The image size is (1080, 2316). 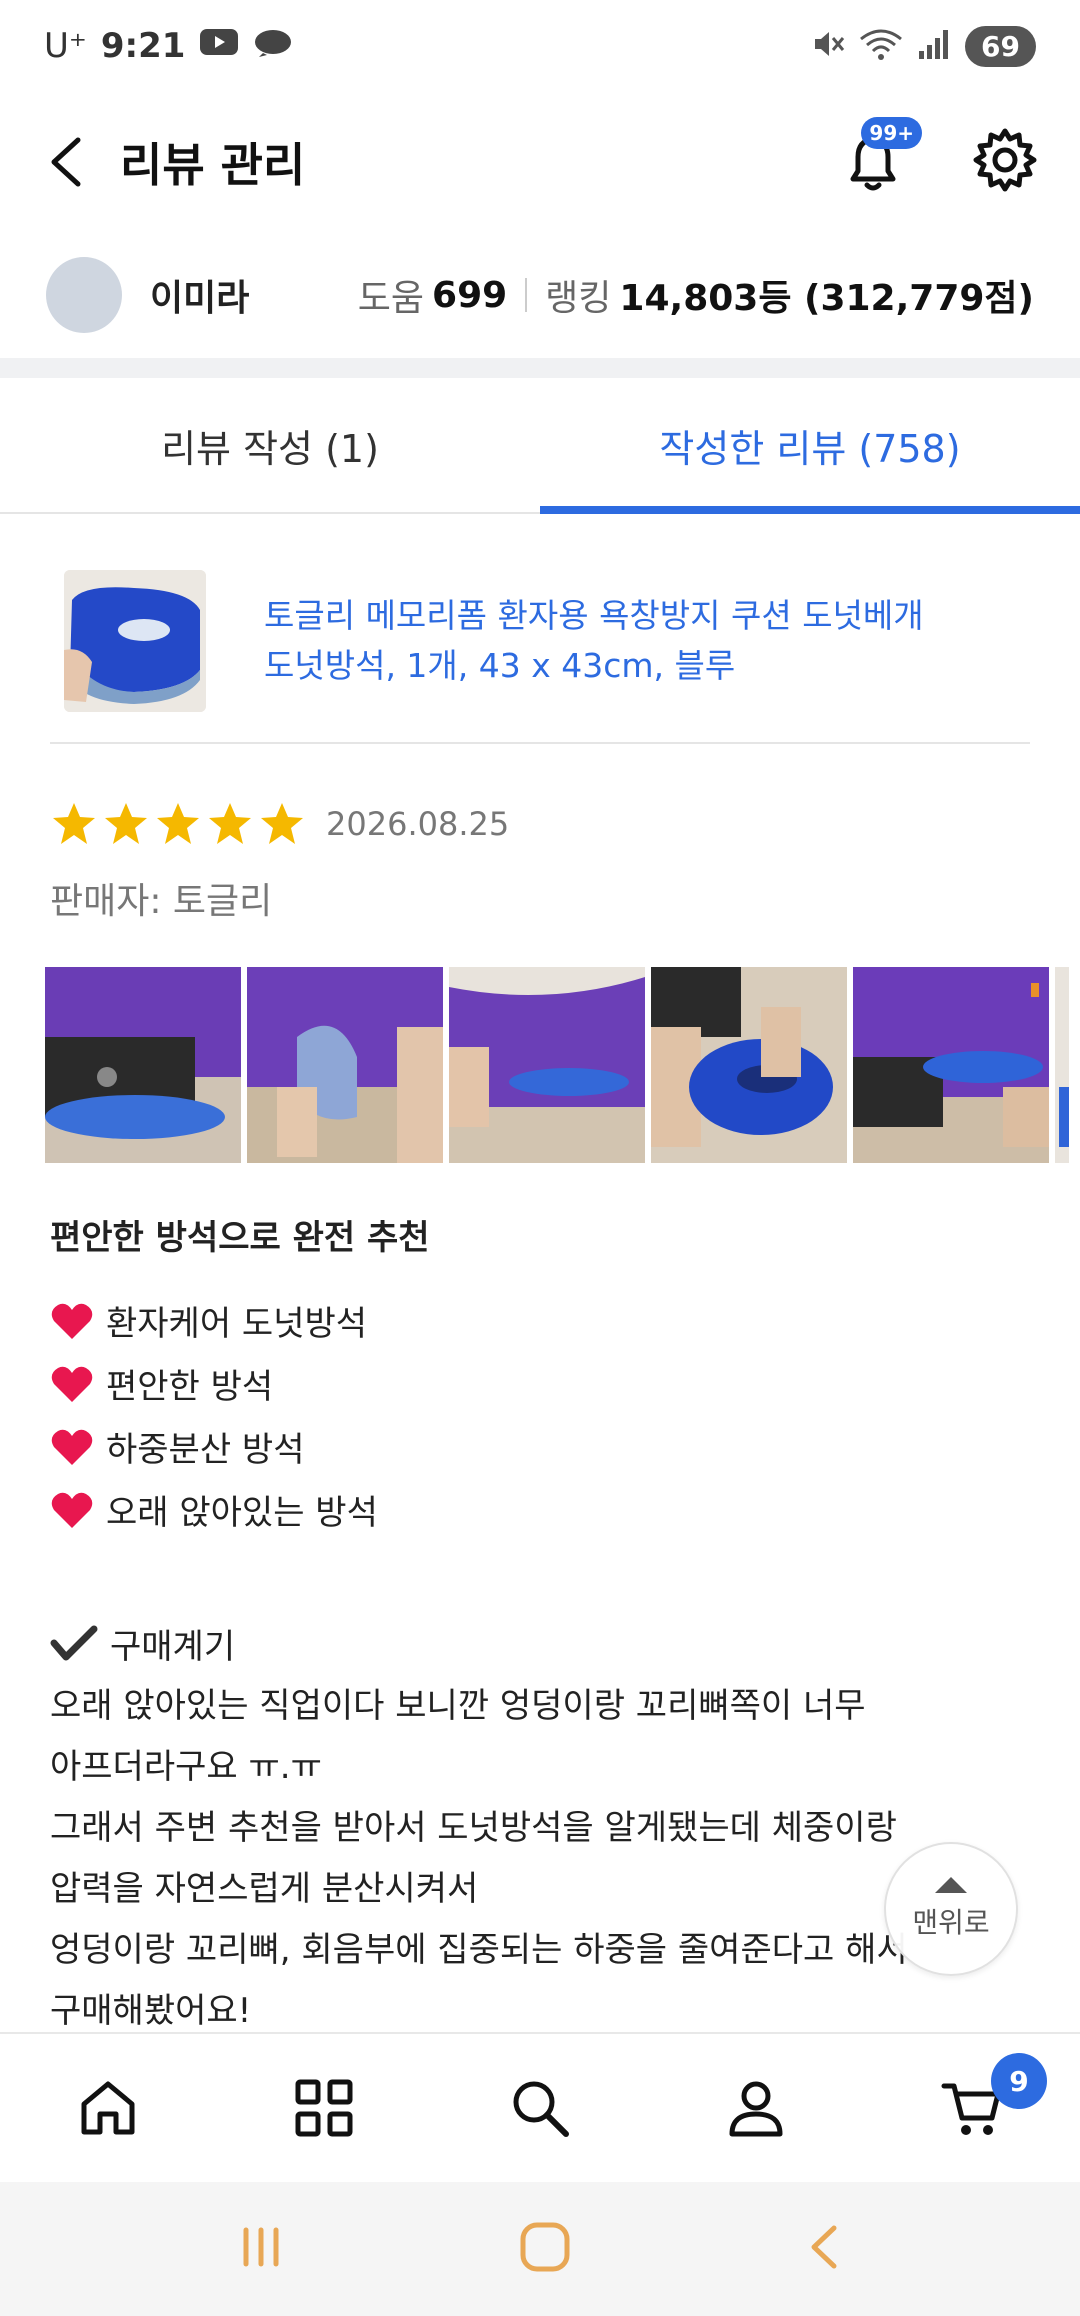 What do you see at coordinates (479, 1950) in the screenshot?
I see `review-line: 엉덩이랑 꼬리뼈, 회음부에 집중되는 하중을 줄여준다고 해서` at bounding box center [479, 1950].